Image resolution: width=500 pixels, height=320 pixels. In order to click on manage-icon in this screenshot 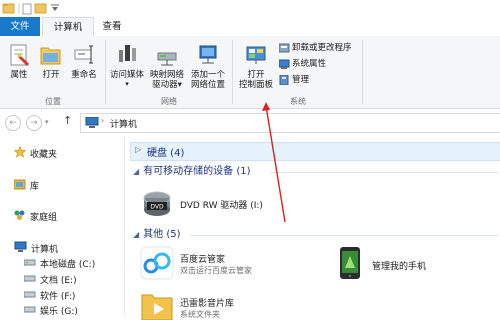, I will do `click(284, 79)`.